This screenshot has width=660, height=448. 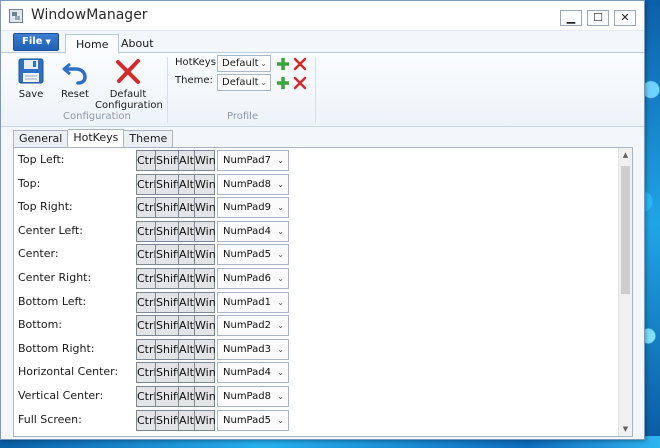 What do you see at coordinates (36, 42) in the screenshot?
I see `file-menu-button: File ▼` at bounding box center [36, 42].